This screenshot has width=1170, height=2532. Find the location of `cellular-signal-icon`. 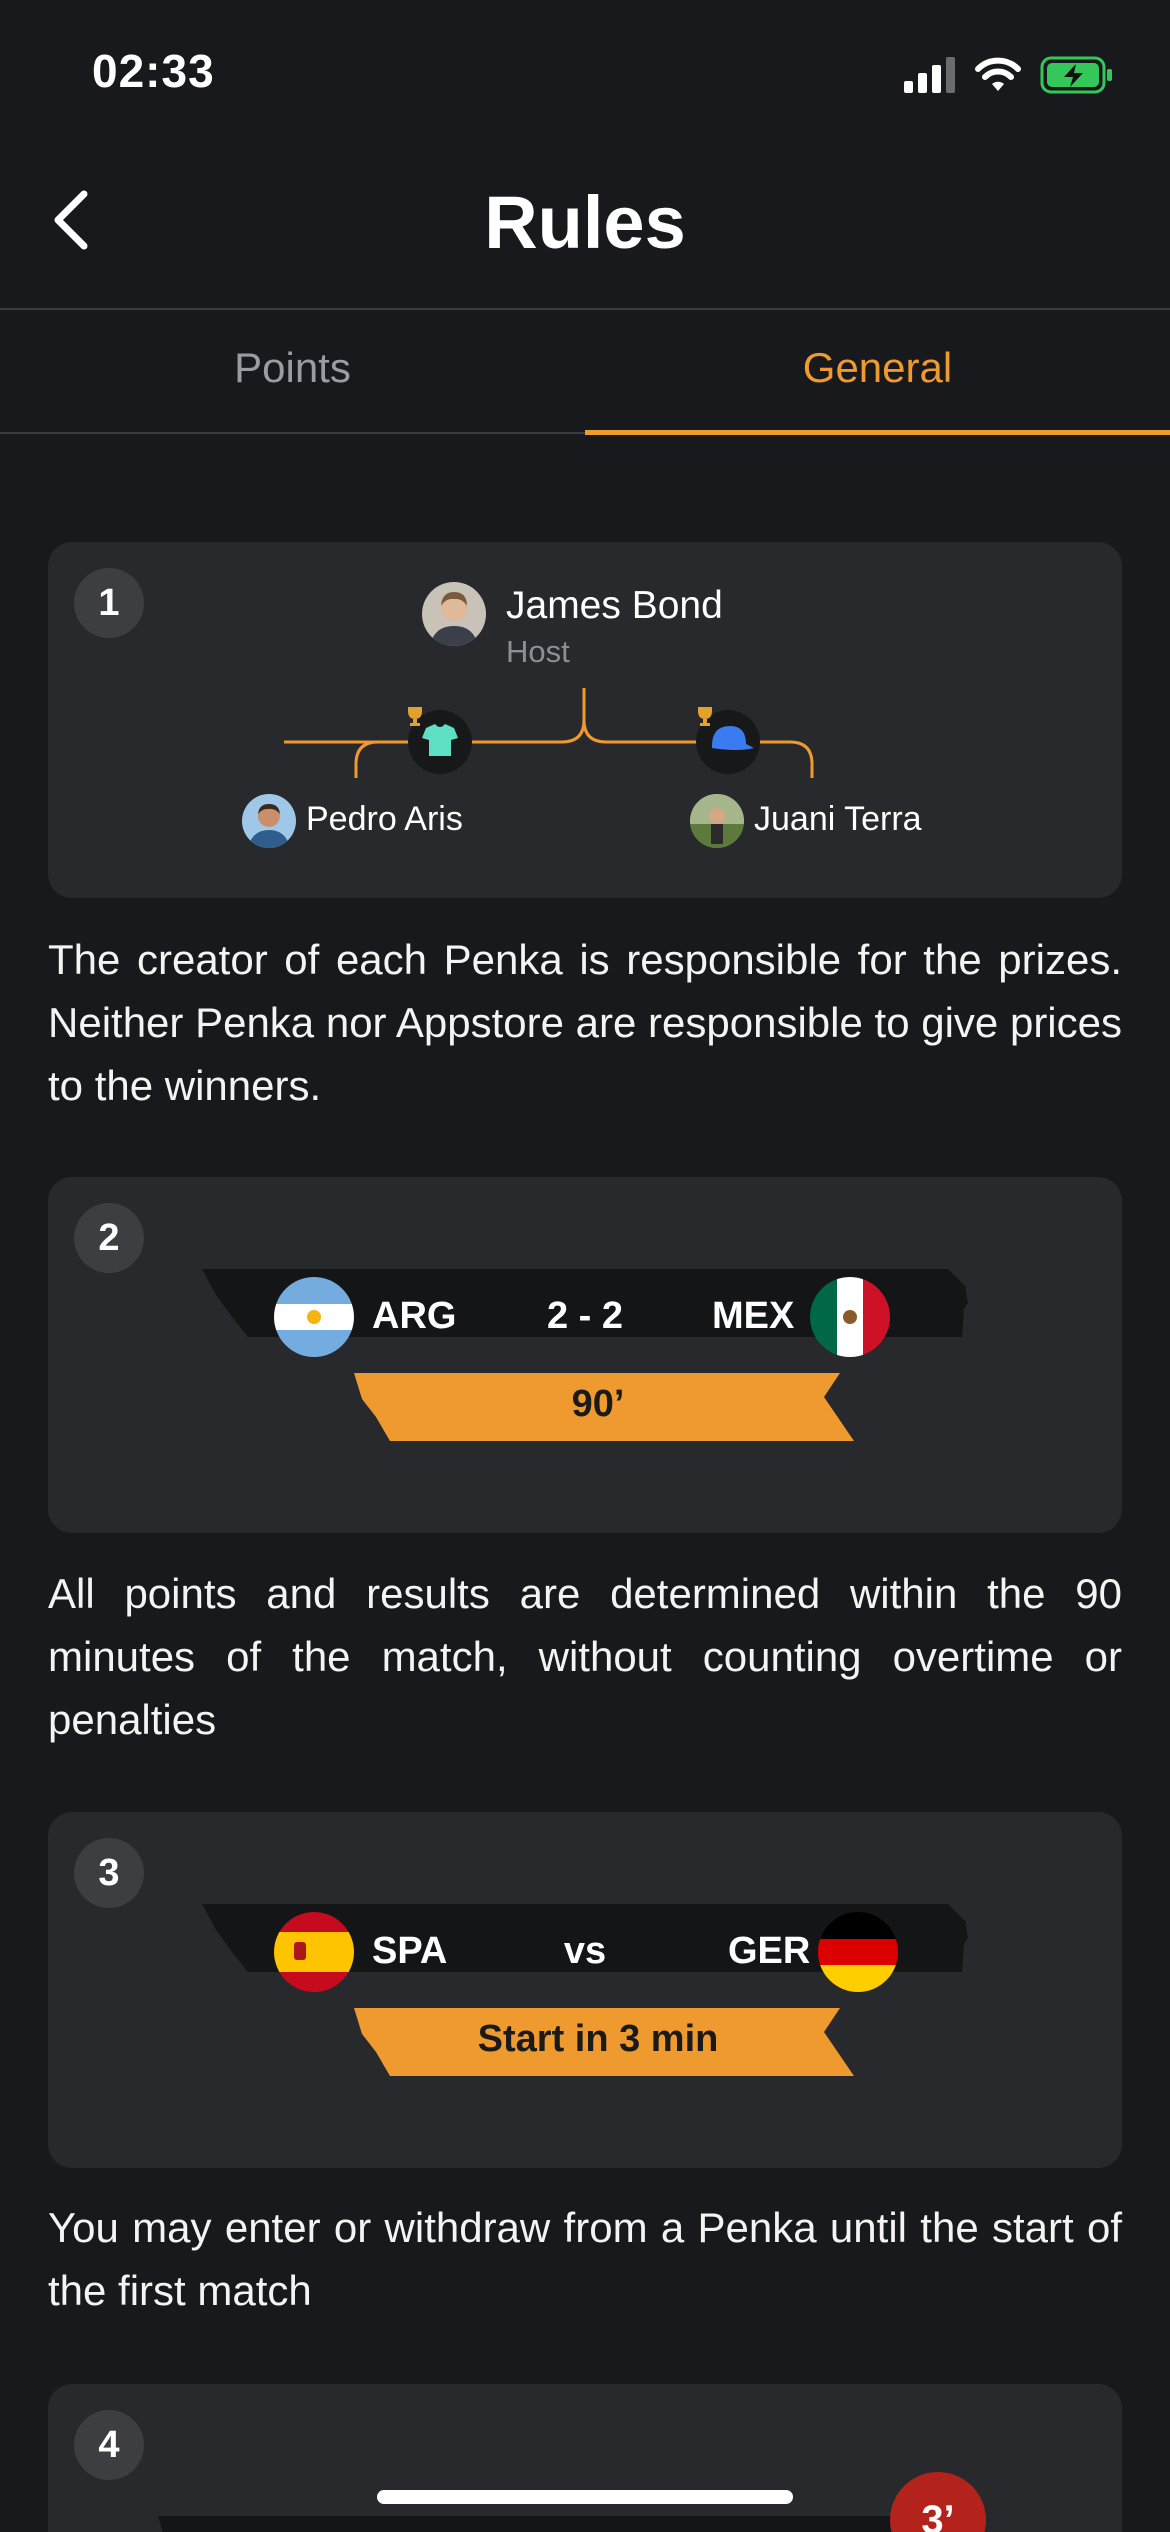

cellular-signal-icon is located at coordinates (929, 75).